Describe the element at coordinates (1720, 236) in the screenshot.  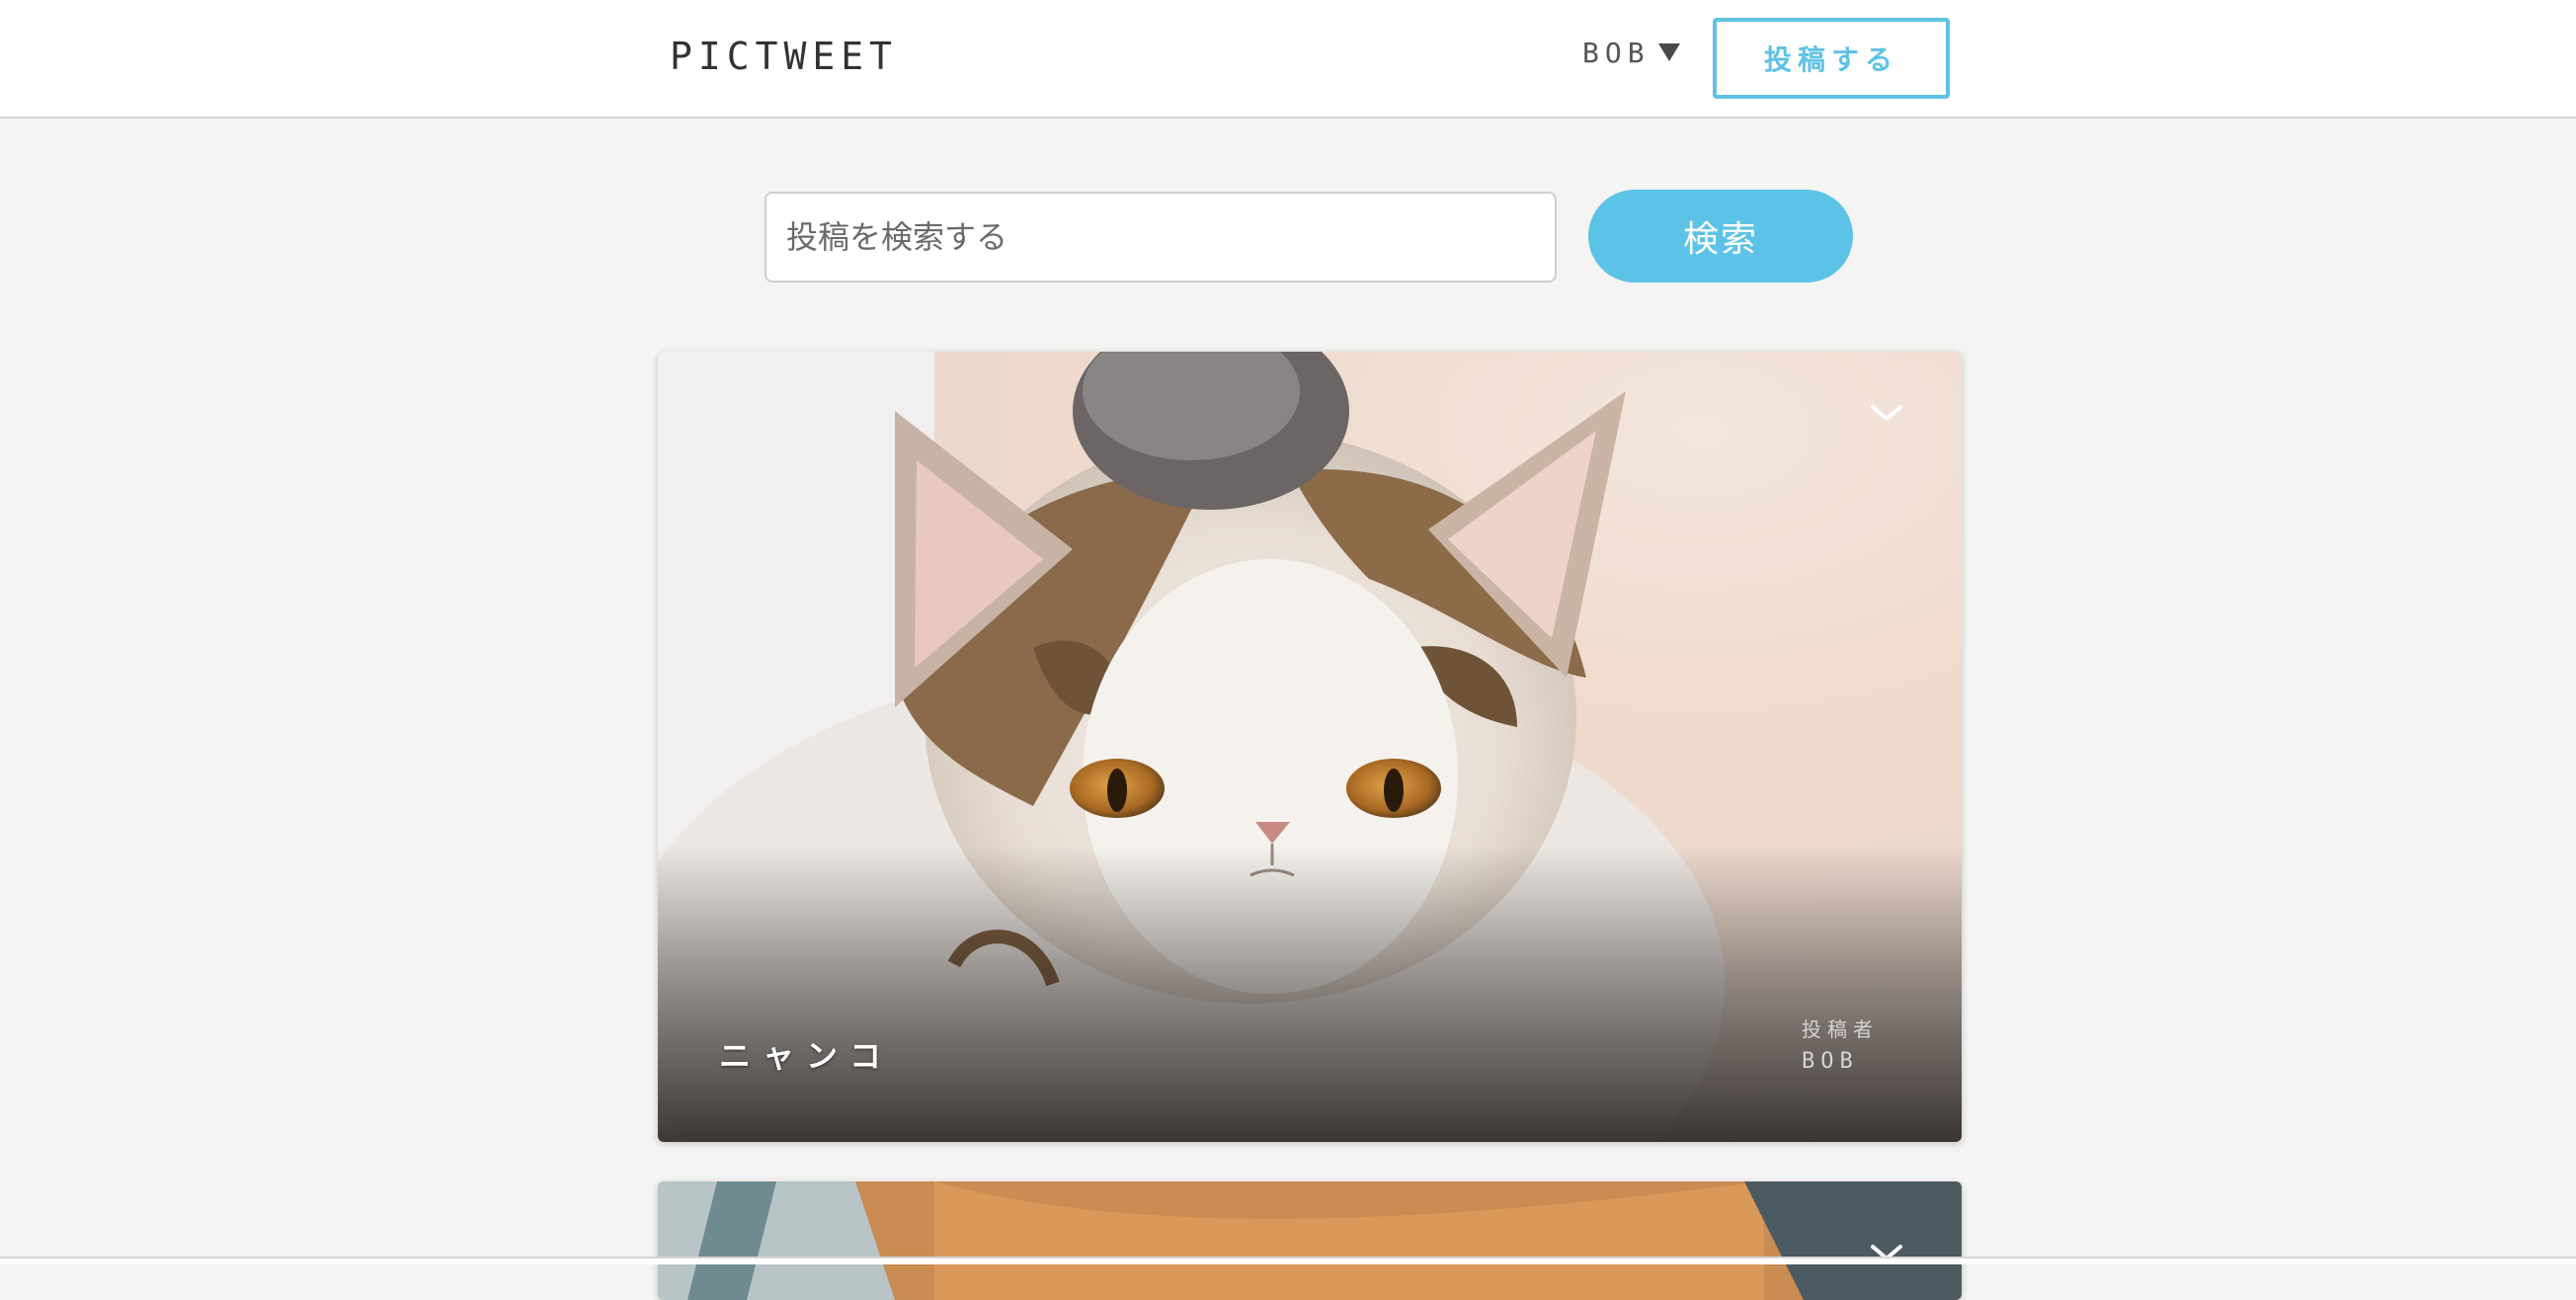
I see `search-button: 検索` at that location.